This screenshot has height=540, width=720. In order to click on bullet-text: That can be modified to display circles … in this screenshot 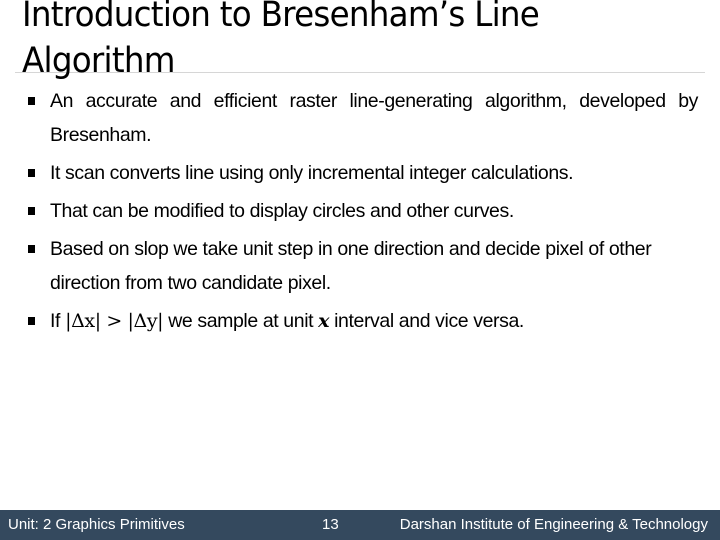, I will do `click(282, 211)`.